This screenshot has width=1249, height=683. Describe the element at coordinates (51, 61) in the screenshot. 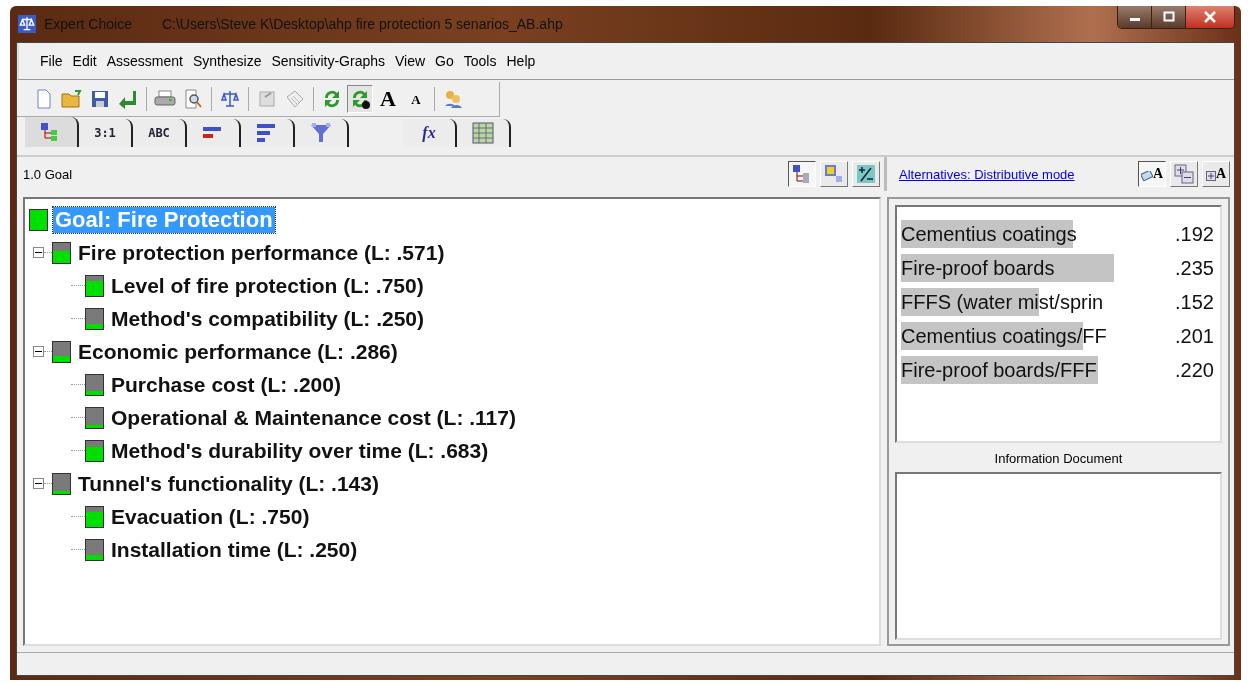

I see `menu-item: File` at that location.